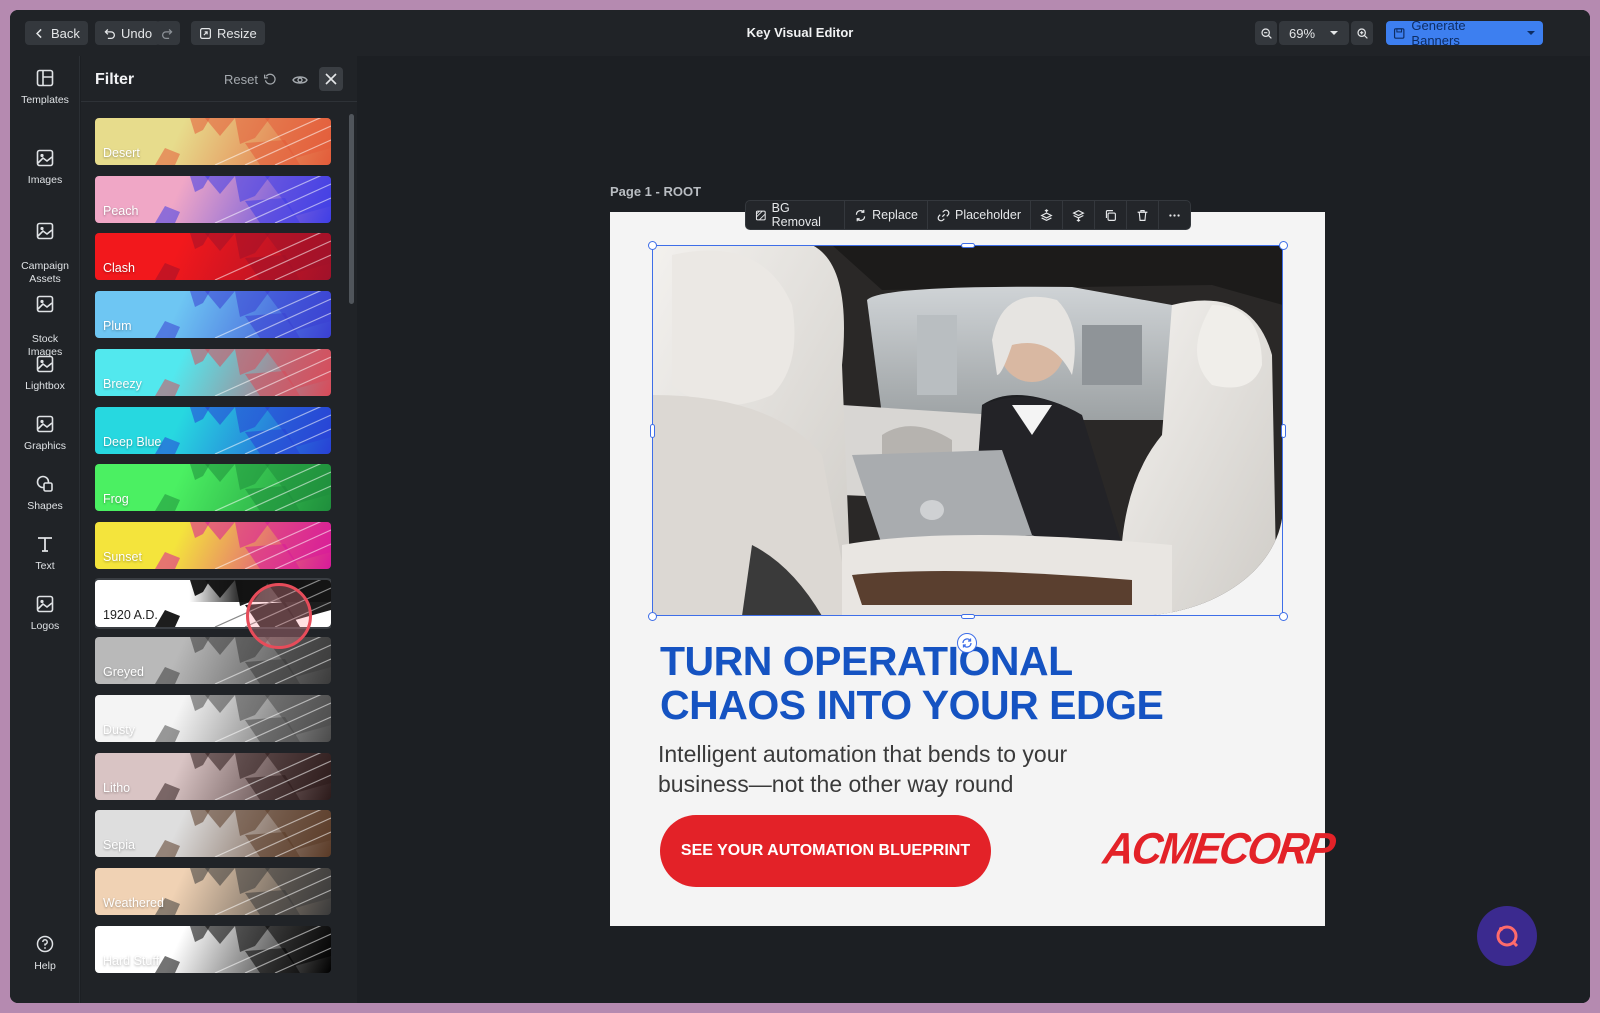 This screenshot has height=1013, width=1600. Describe the element at coordinates (122, 383) in the screenshot. I see `filter-label: Breezy` at that location.